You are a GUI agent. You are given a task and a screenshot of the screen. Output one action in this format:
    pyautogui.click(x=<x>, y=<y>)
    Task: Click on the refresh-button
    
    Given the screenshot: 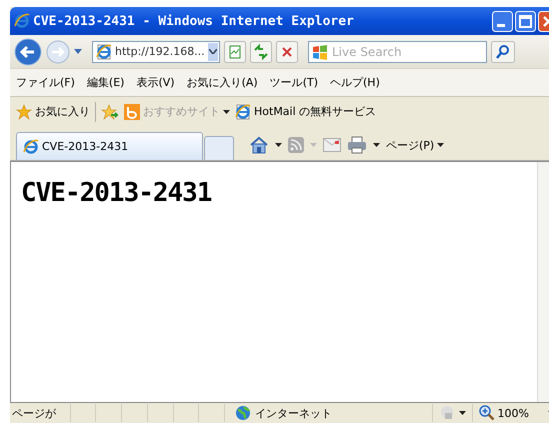 What is the action you would take?
    pyautogui.click(x=261, y=51)
    